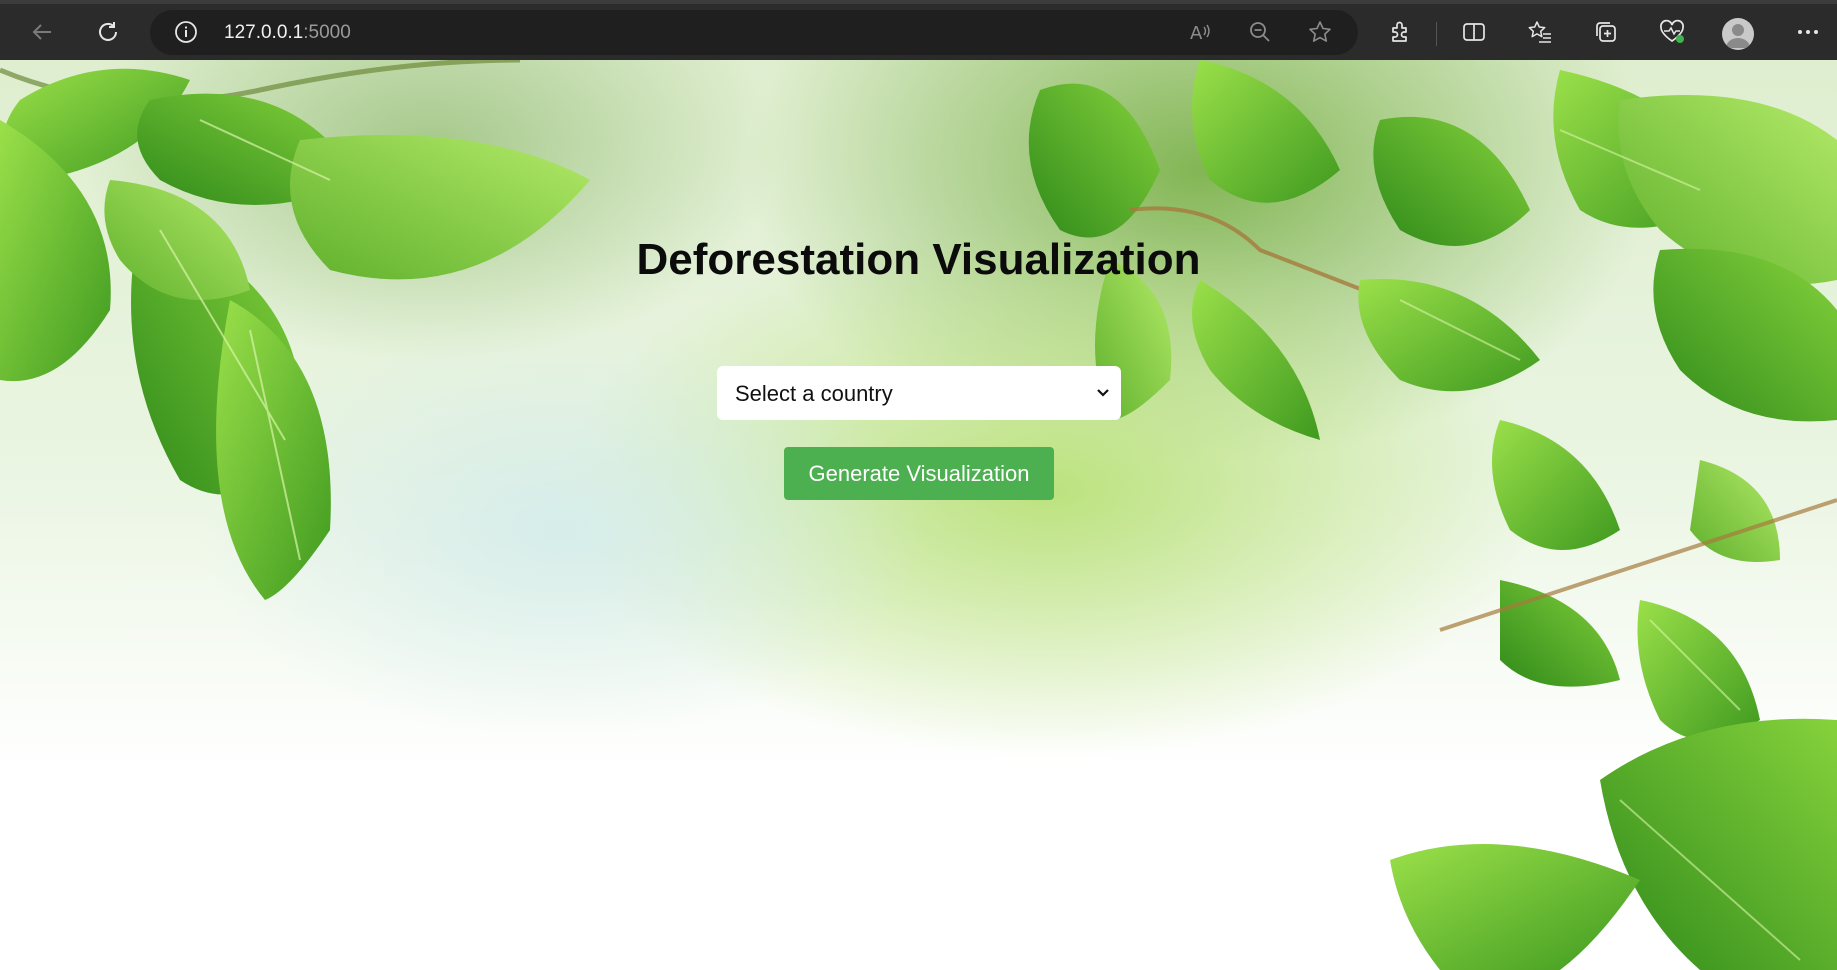  What do you see at coordinates (186, 32) in the screenshot?
I see `site-info-icon` at bounding box center [186, 32].